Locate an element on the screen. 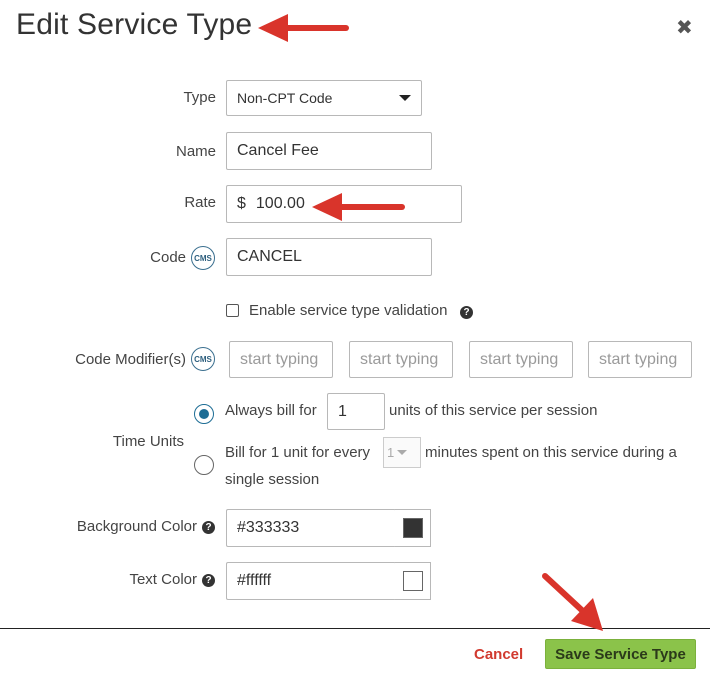  annotation-arrow-title-head is located at coordinates (273, 28).